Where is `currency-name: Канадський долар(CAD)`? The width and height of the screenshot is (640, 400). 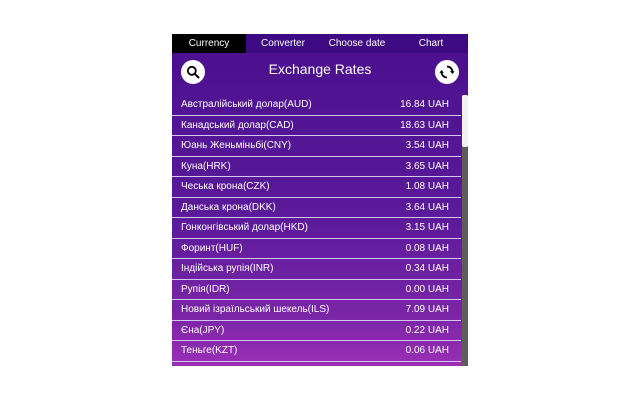
currency-name: Канадський долар(CAD) is located at coordinates (237, 125).